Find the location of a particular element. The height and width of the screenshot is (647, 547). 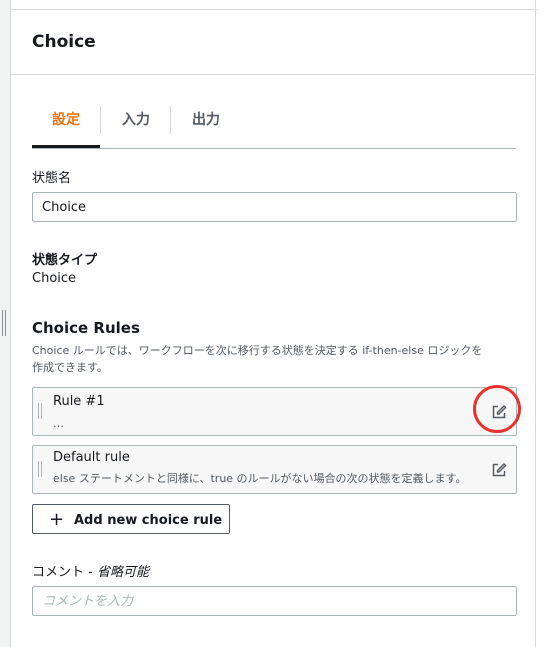

comment-input is located at coordinates (274, 601).